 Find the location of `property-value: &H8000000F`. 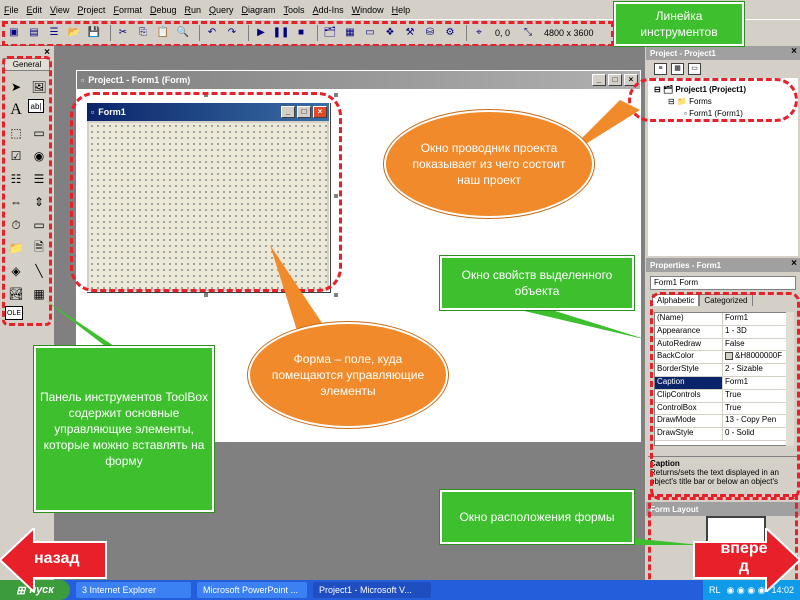

property-value: &H8000000F is located at coordinates (758, 357).